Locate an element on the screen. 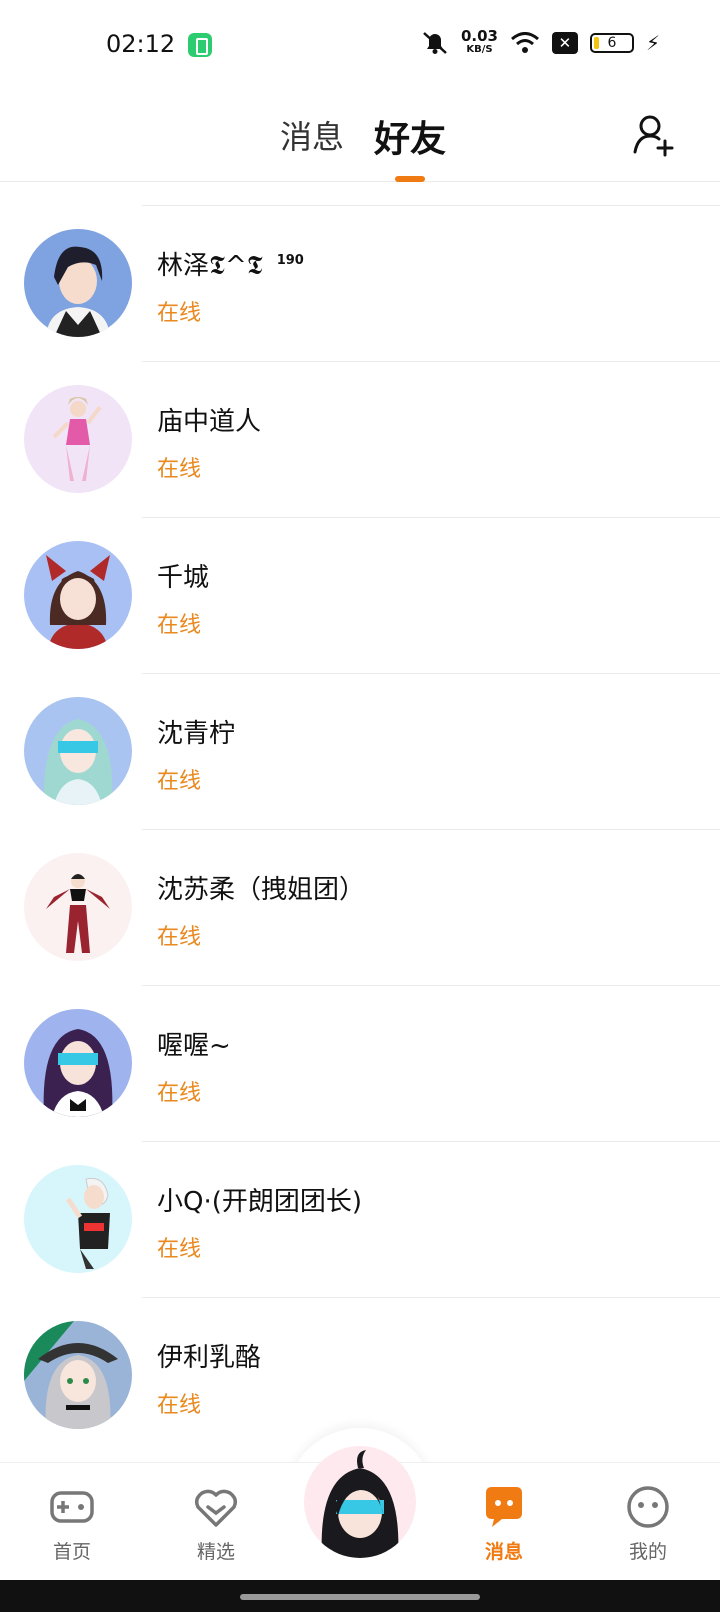 This screenshot has height=1612, width=720. tab-messages: 消息 is located at coordinates (312, 135).